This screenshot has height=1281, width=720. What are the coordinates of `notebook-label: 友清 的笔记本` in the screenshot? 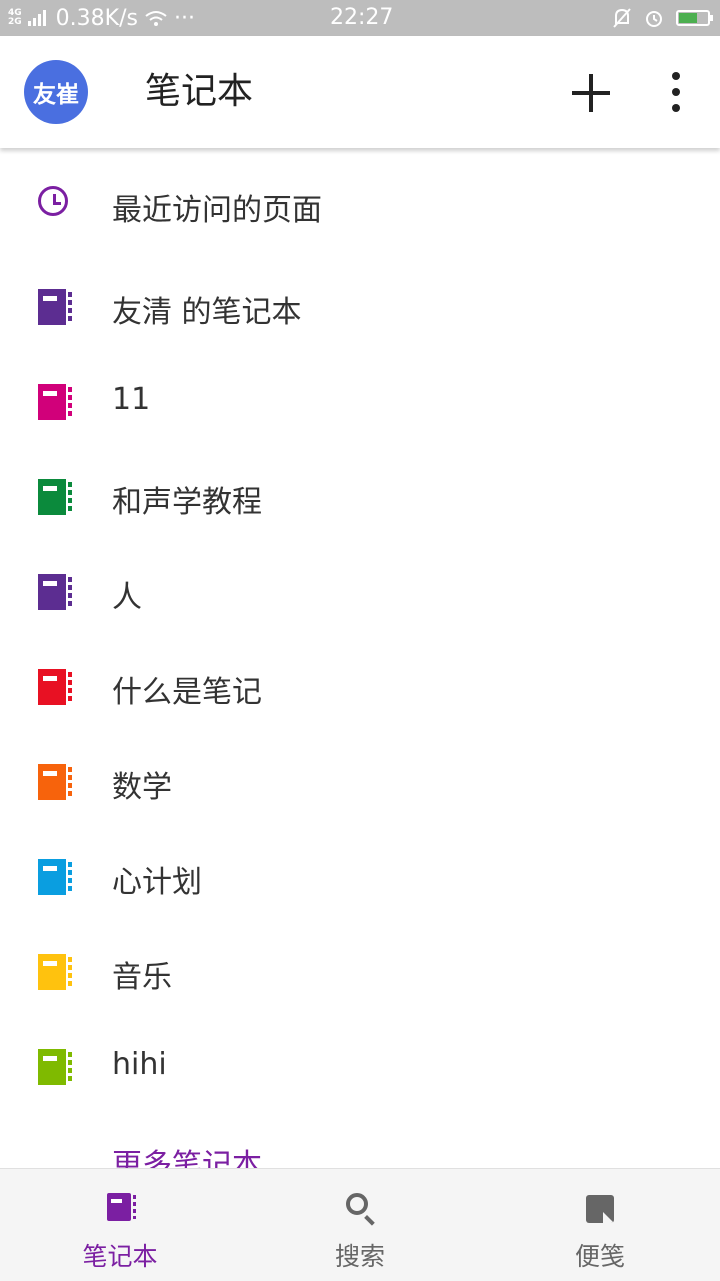 It's located at (207, 312).